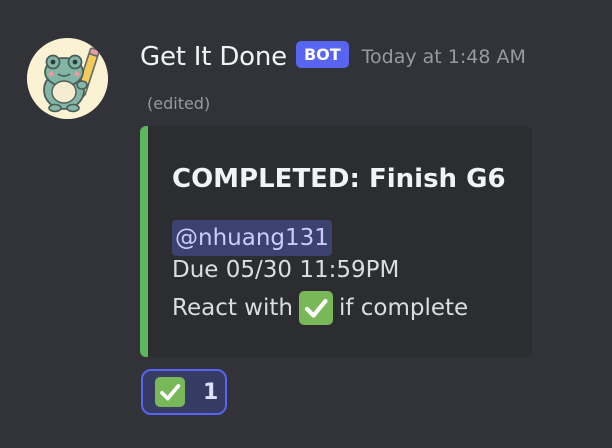 This screenshot has width=612, height=448. I want to click on author-name: Get It Done, so click(213, 57).